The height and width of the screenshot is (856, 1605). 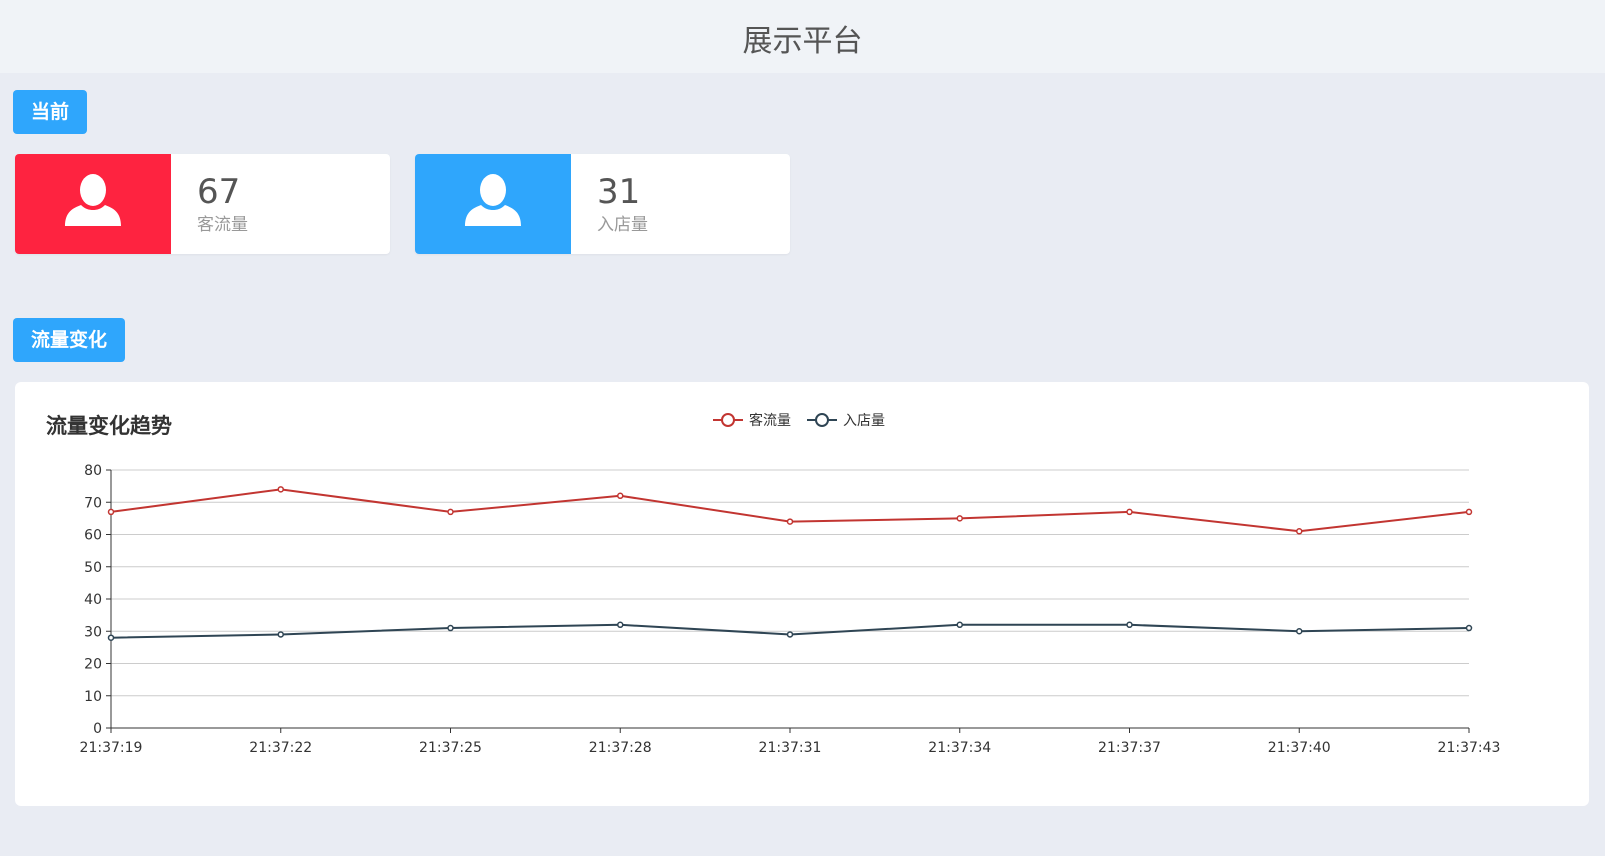 What do you see at coordinates (280, 748) in the screenshot?
I see `x-tick-label: 21:37:22` at bounding box center [280, 748].